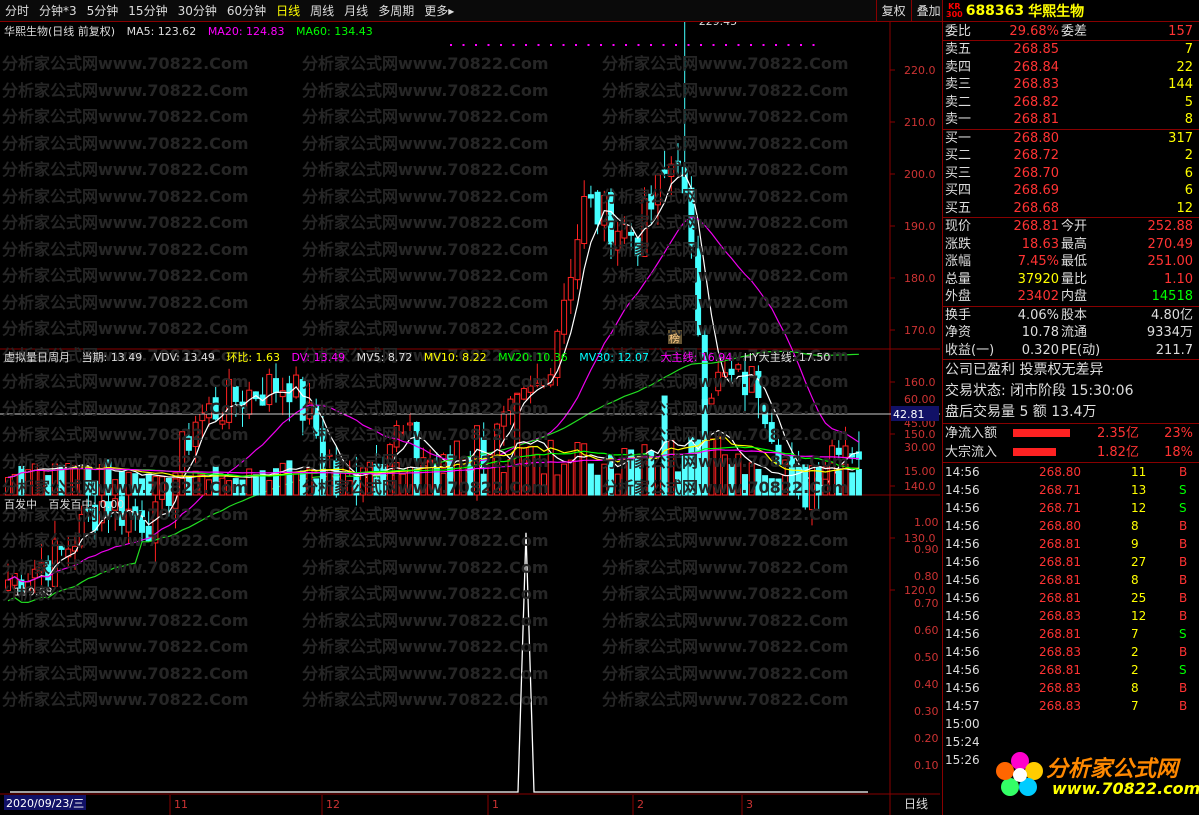 This screenshot has width=1199, height=815. What do you see at coordinates (916, 804) in the screenshot?
I see `period-label: 日线` at bounding box center [916, 804].